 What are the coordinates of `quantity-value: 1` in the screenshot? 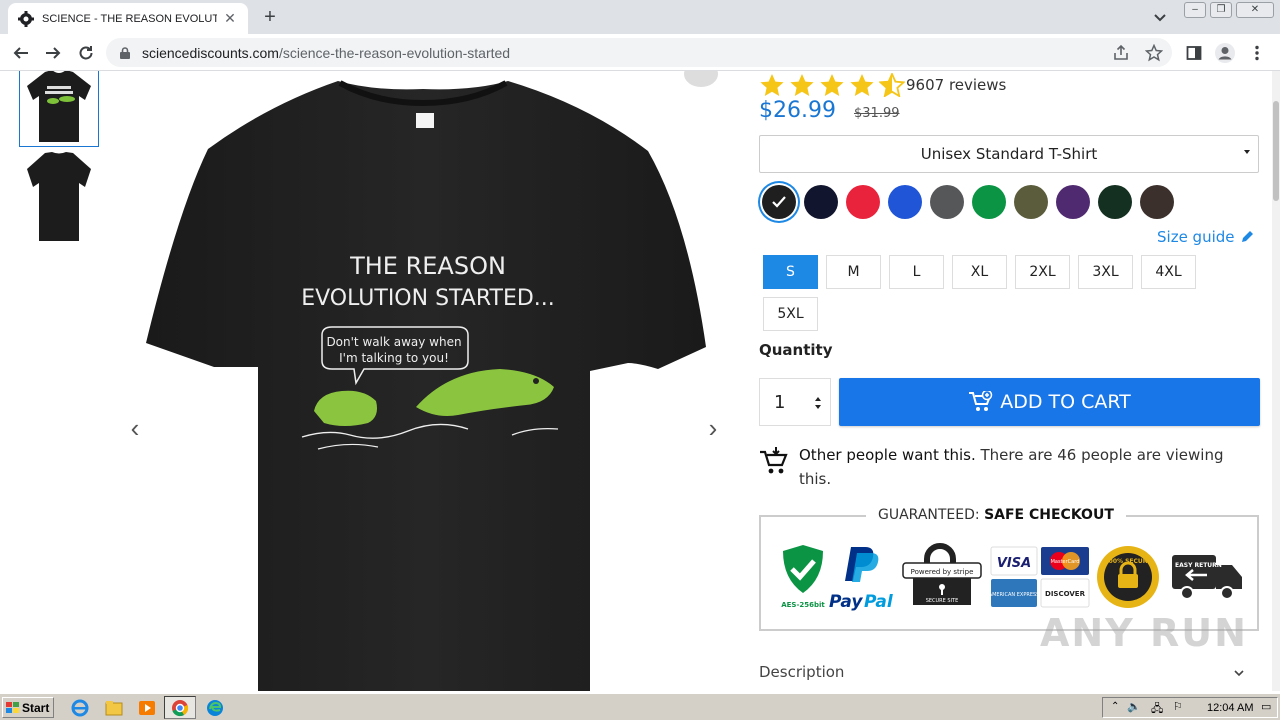 It's located at (780, 402).